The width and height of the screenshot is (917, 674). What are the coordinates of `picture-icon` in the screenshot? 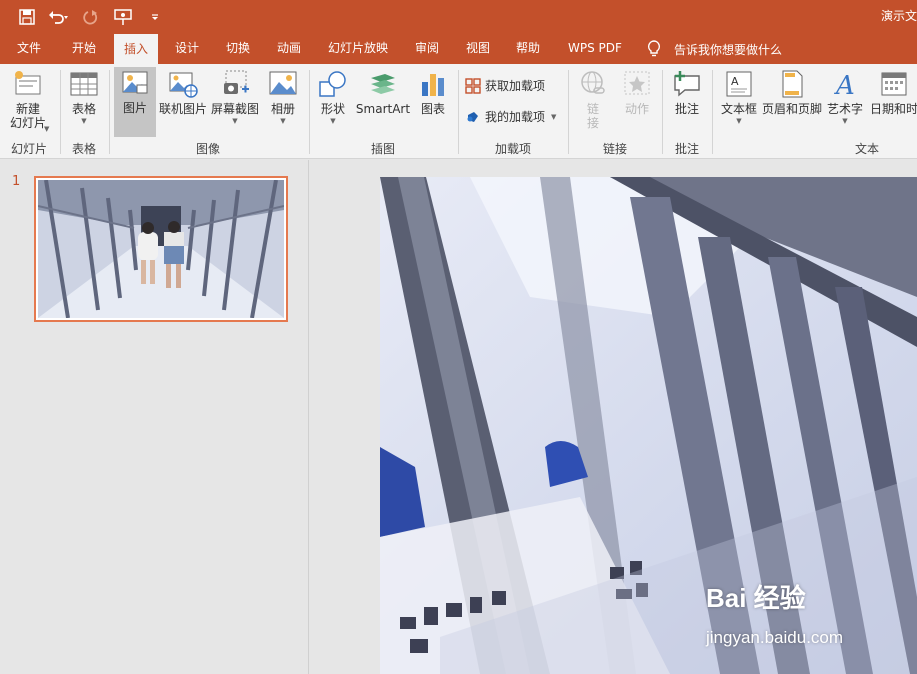 It's located at (135, 82).